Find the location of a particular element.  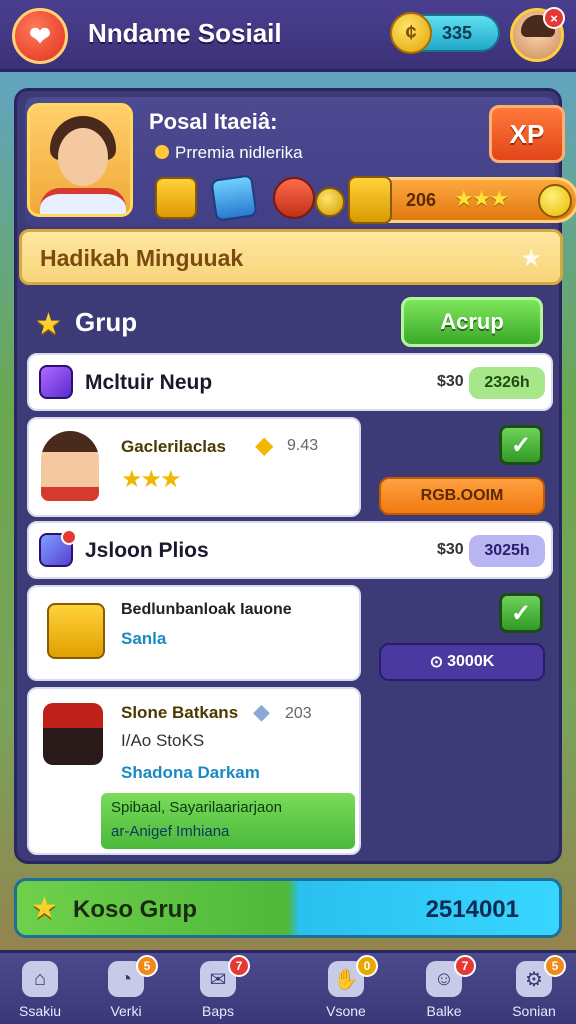

inventory-items is located at coordinates (265, 198).